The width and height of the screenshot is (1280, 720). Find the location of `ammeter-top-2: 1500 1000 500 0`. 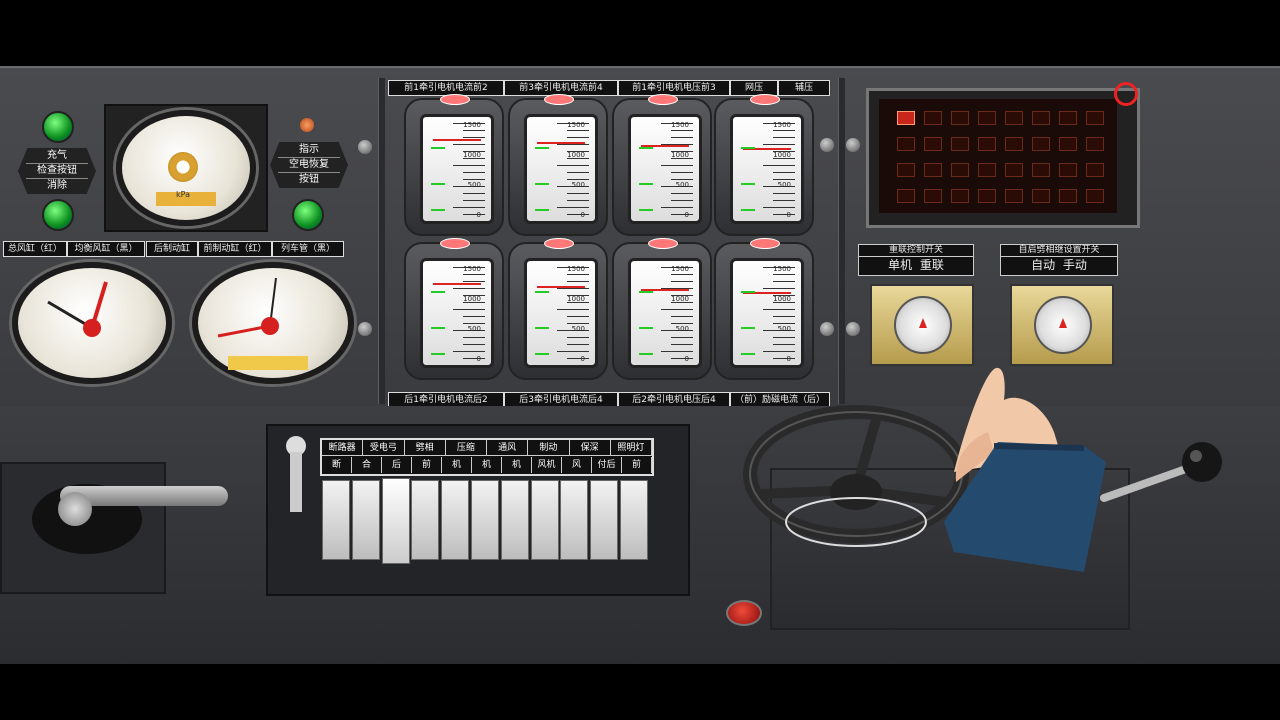

ammeter-top-2: 1500 1000 500 0 is located at coordinates (558, 165).